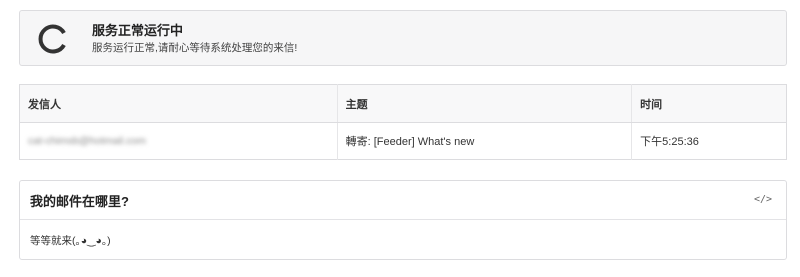 The image size is (800, 277). Describe the element at coordinates (79, 201) in the screenshot. I see `faq-title: 我的邮件在哪里?` at that location.